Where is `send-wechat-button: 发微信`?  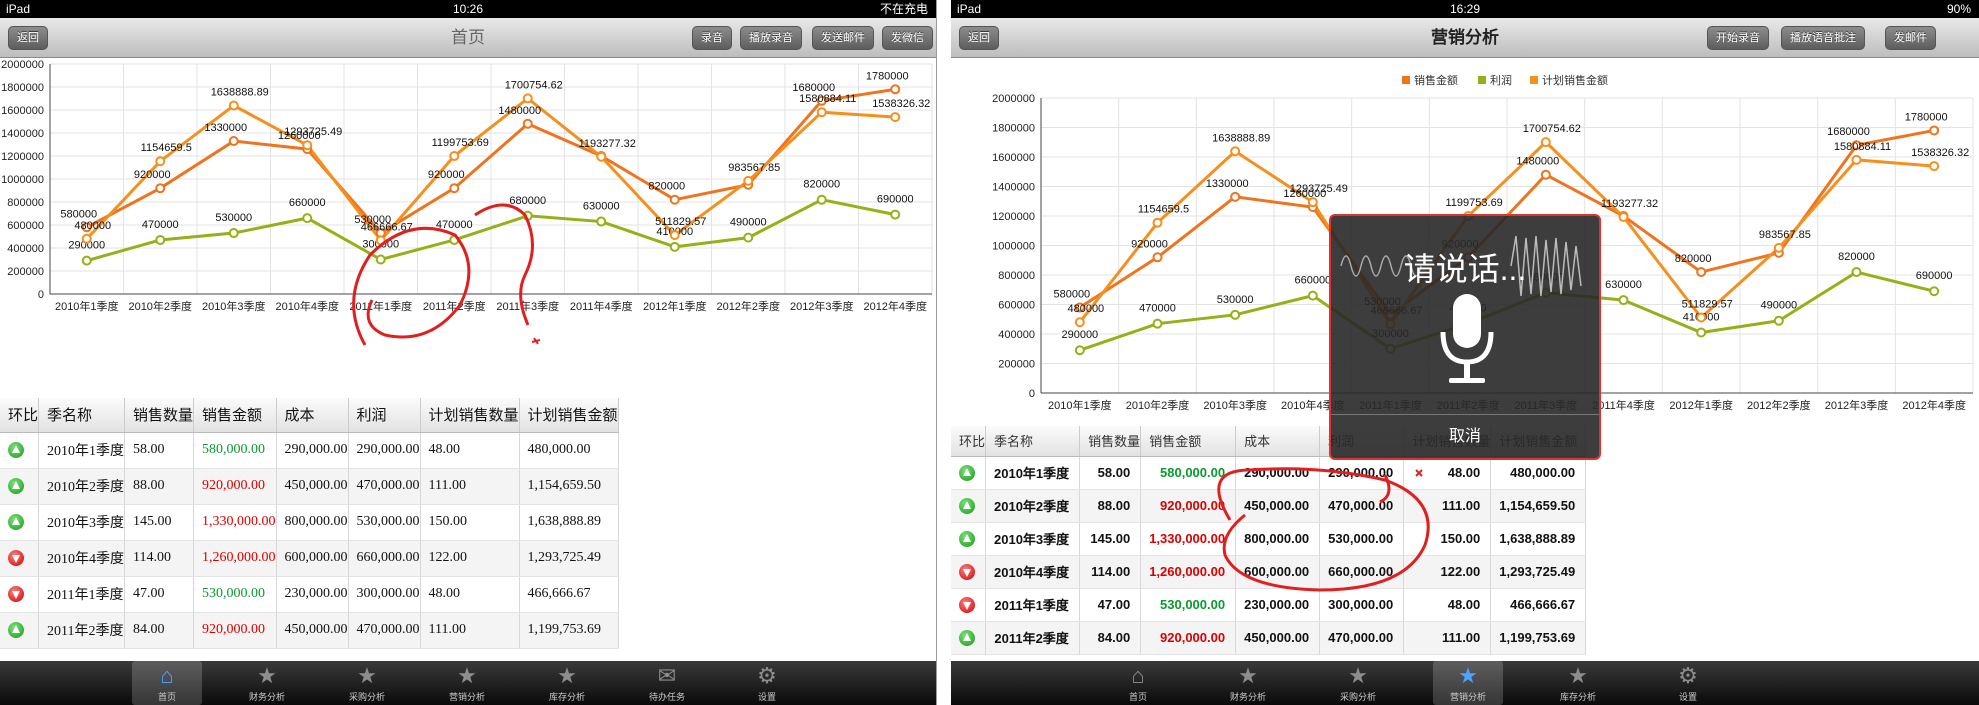
send-wechat-button: 发微信 is located at coordinates (907, 38).